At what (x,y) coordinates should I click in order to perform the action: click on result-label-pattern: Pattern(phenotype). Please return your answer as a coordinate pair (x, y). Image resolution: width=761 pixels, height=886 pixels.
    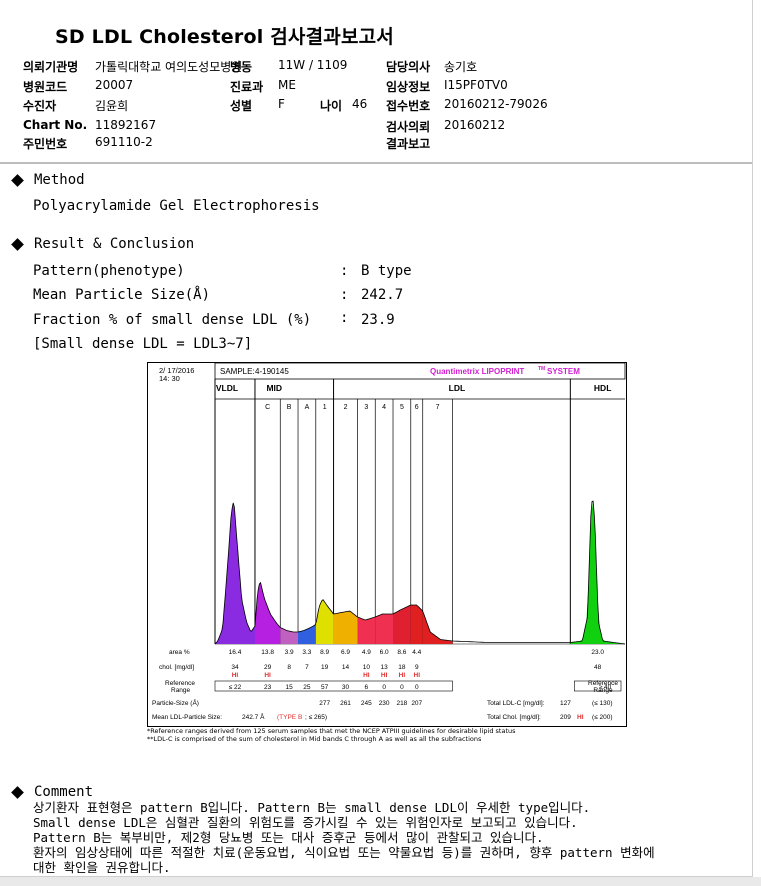
    Looking at the image, I should click on (109, 271).